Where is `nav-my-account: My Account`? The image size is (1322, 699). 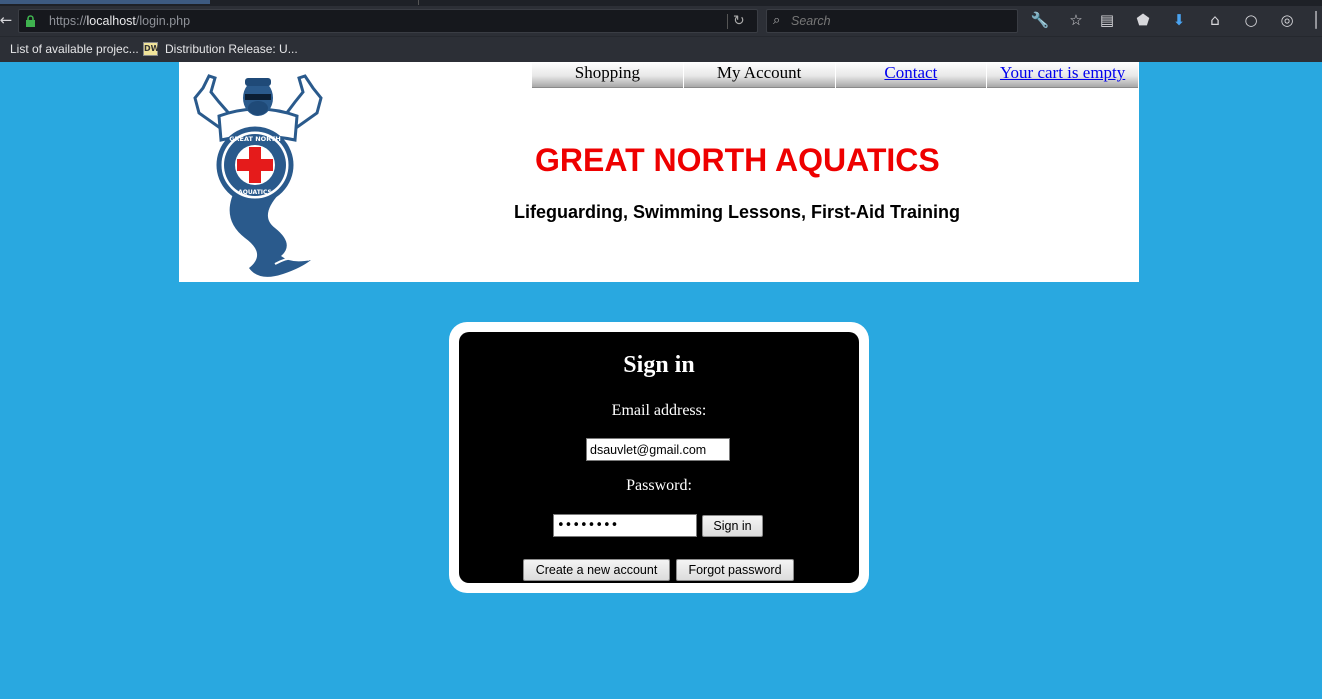
nav-my-account: My Account is located at coordinates (759, 75).